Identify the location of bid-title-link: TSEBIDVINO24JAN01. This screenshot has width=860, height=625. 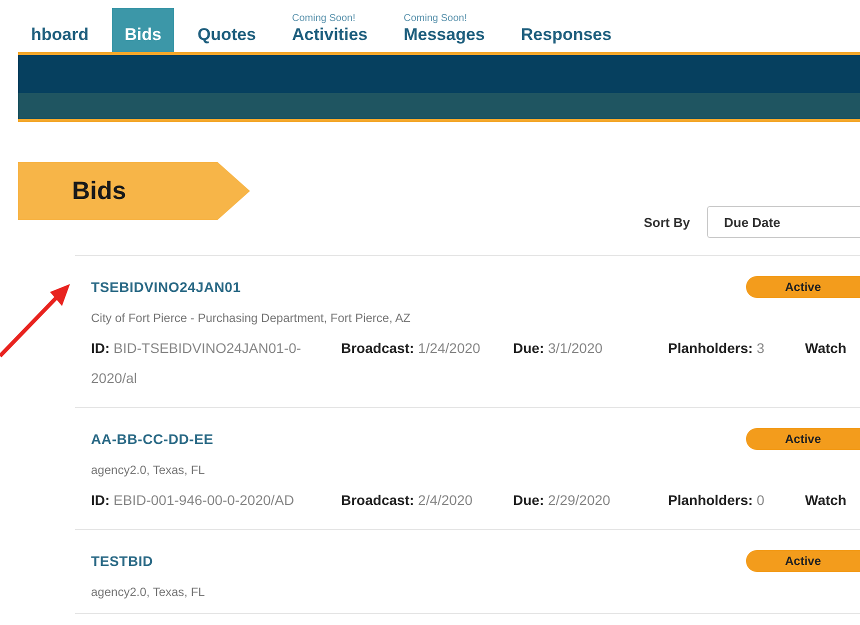
(166, 287).